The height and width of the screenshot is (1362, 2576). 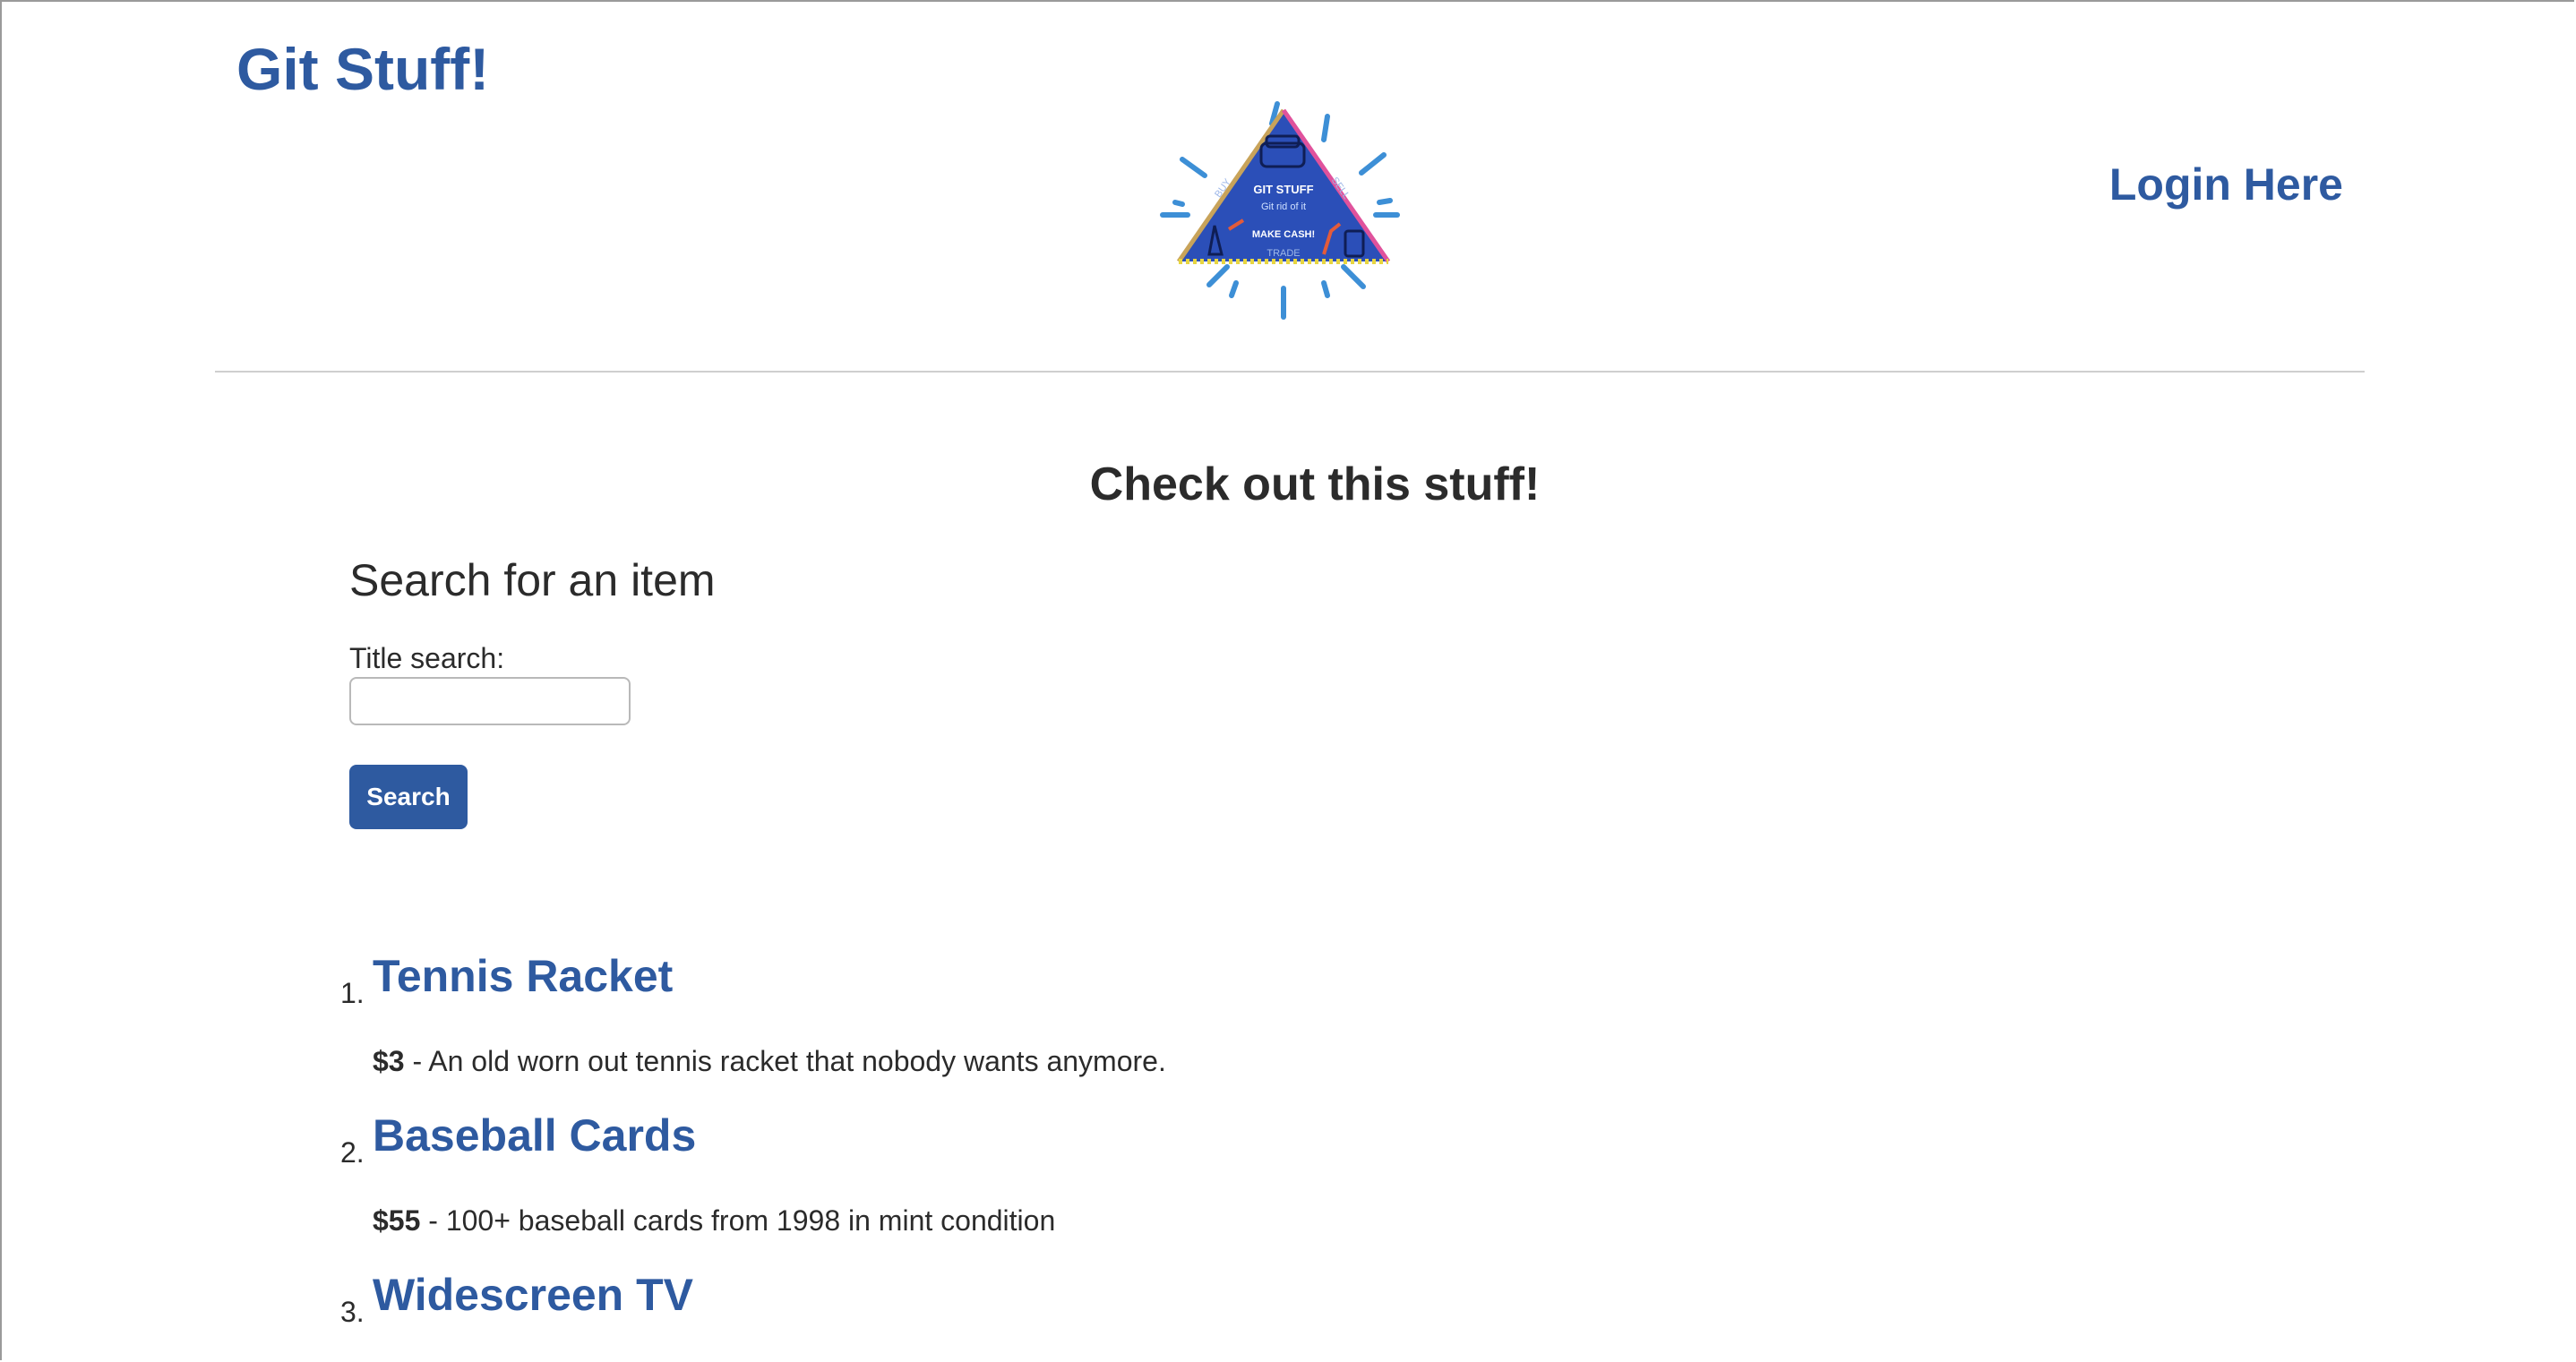 What do you see at coordinates (352, 1312) in the screenshot?
I see `item-number: 3.` at bounding box center [352, 1312].